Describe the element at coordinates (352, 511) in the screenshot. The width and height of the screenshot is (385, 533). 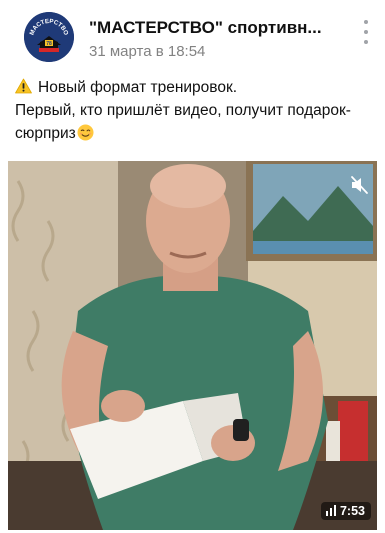
I see `video-duration: 7:53` at that location.